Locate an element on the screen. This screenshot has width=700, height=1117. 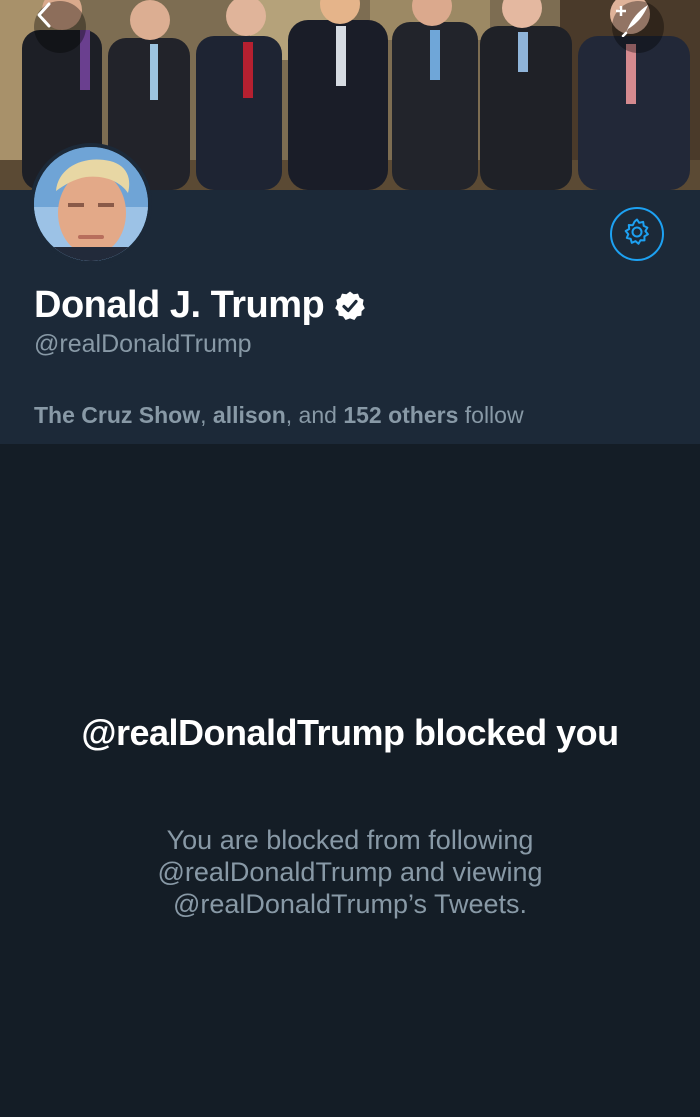
display-name: Donald J. Trump is located at coordinates (179, 305).